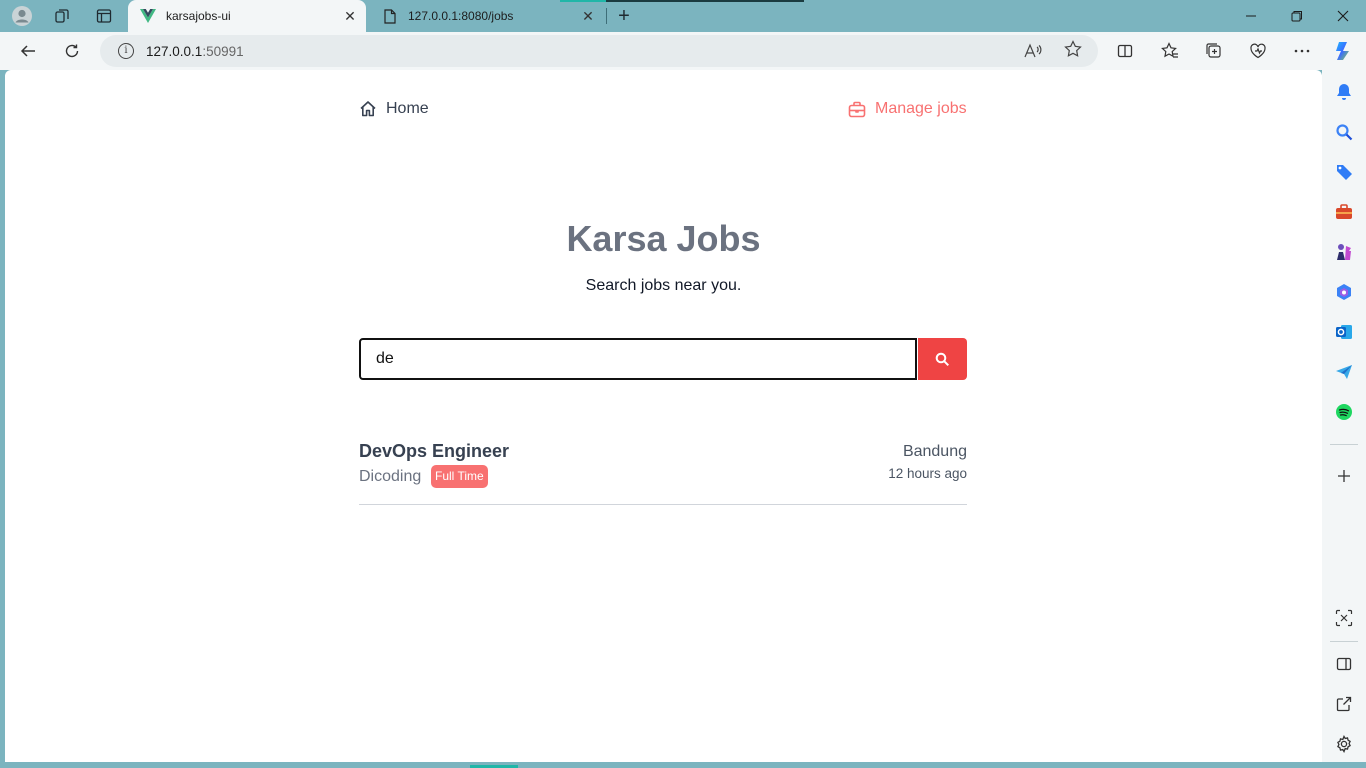 The image size is (1366, 768). I want to click on site-info-icon: i, so click(126, 51).